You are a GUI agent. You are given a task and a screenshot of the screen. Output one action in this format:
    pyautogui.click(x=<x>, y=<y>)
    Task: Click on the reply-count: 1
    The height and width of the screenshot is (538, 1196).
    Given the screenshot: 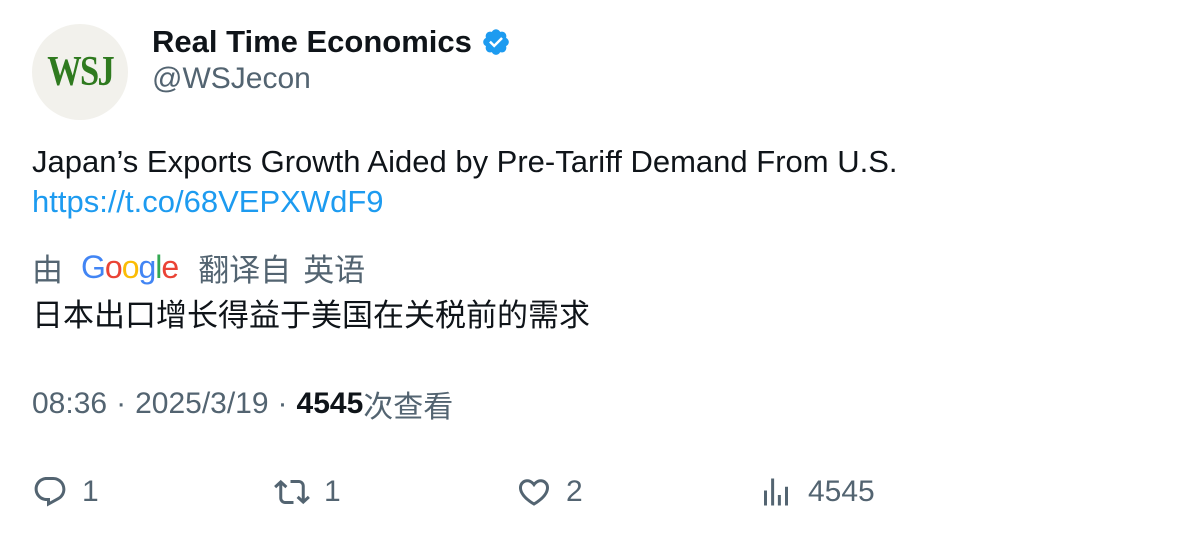 What is the action you would take?
    pyautogui.click(x=90, y=491)
    